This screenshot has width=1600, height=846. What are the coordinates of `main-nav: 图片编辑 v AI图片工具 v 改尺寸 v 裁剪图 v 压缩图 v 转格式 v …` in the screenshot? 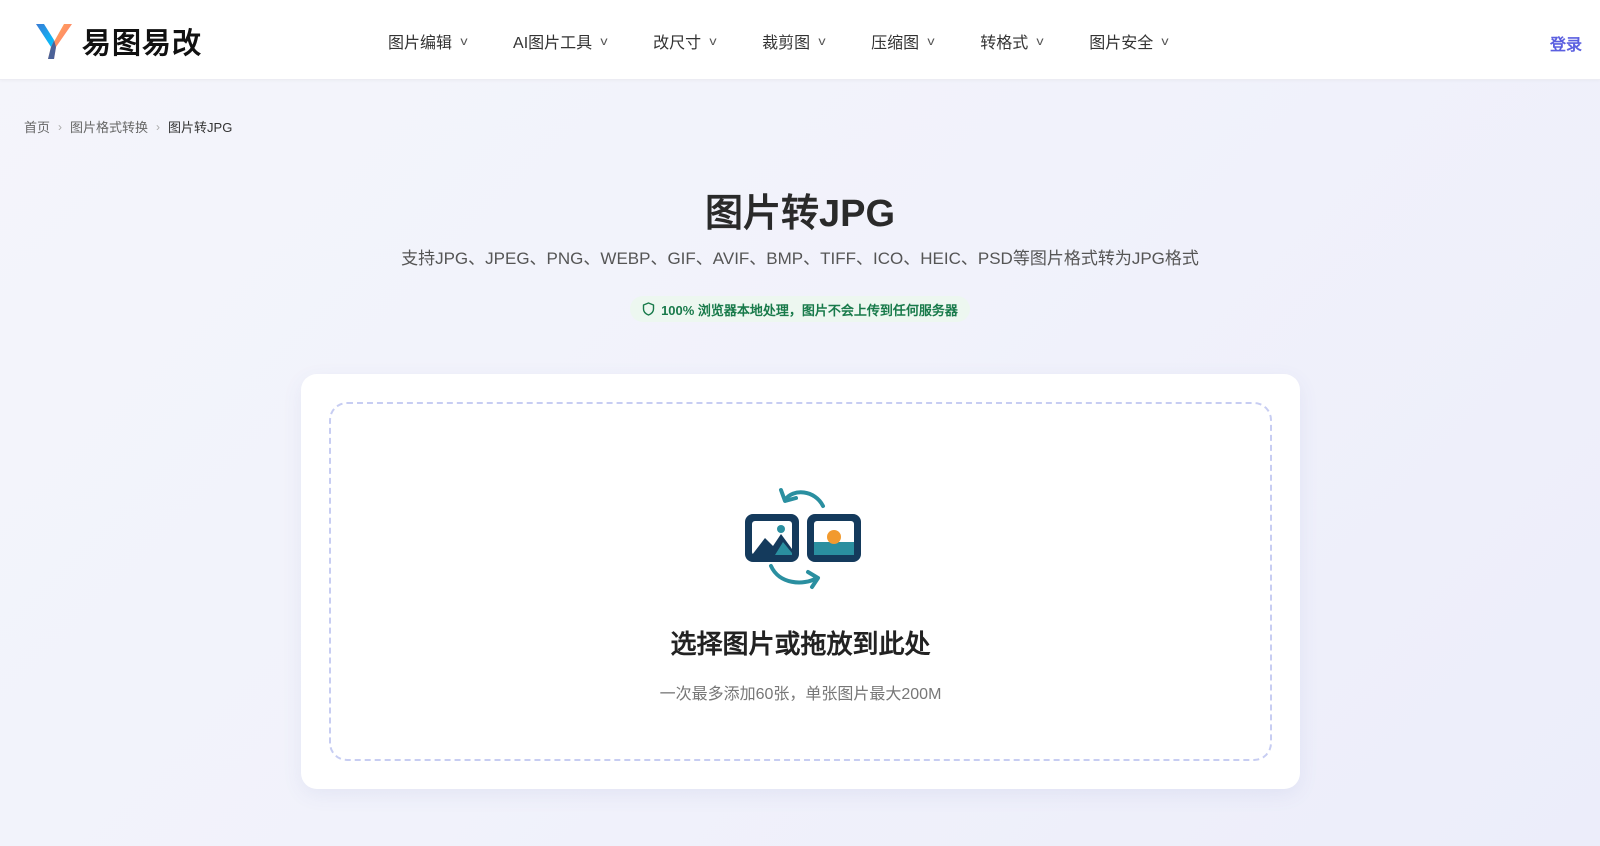 It's located at (778, 41).